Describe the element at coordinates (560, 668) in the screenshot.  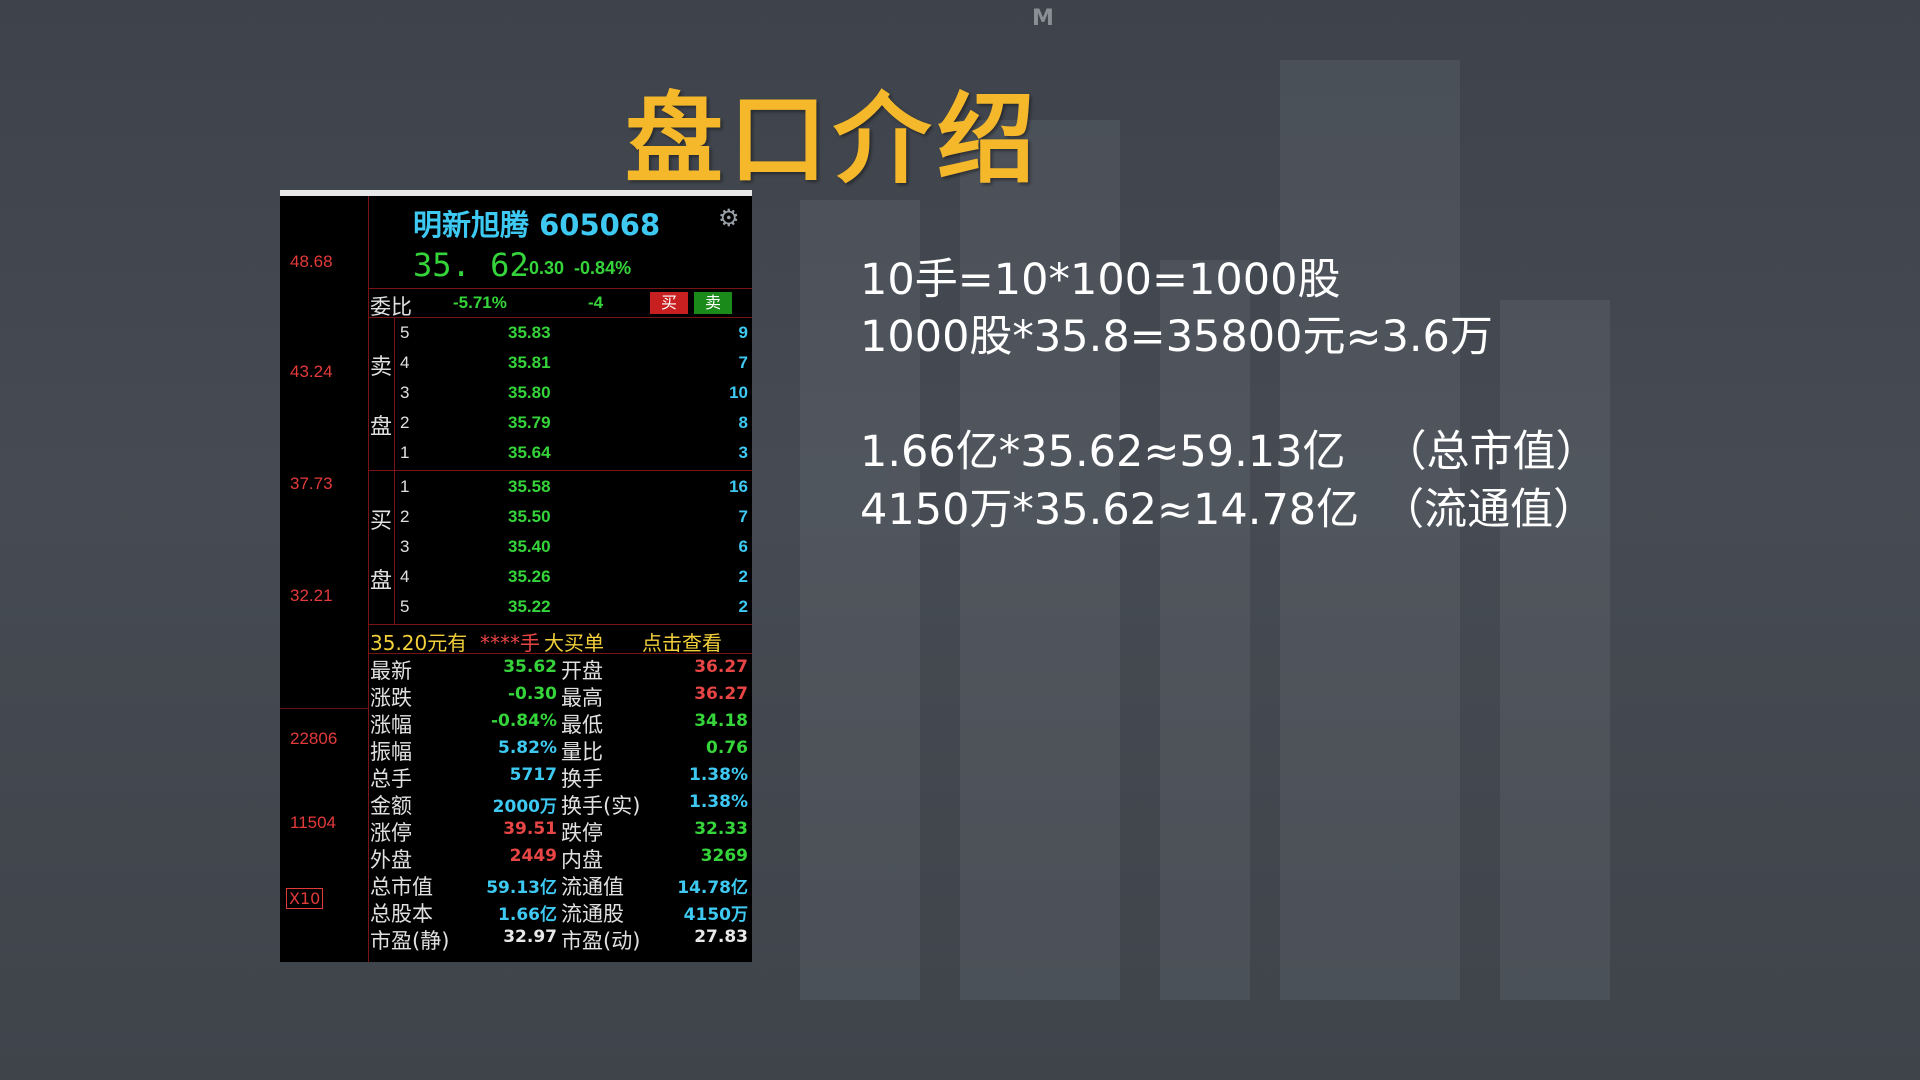
I see `stats-row: 最新 35.62 开盘 36.27` at that location.